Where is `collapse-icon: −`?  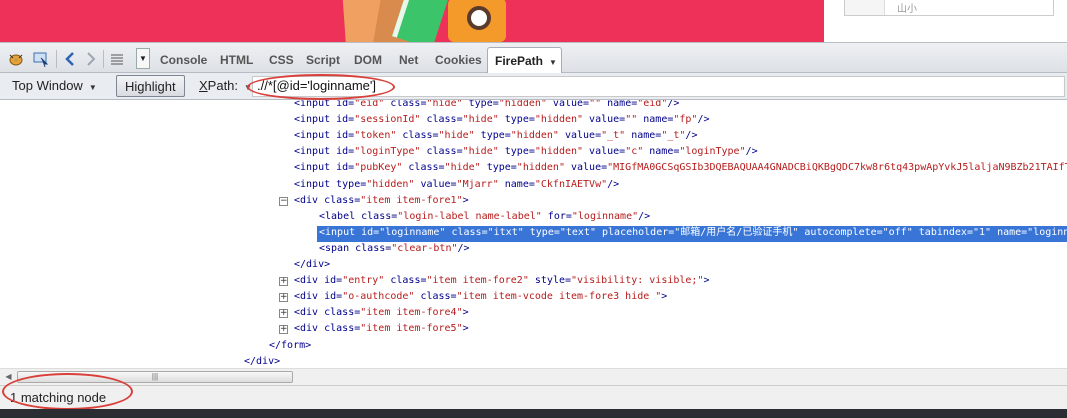
collapse-icon: − is located at coordinates (283, 201).